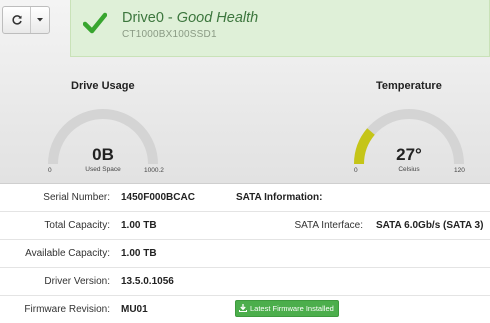 The width and height of the screenshot is (490, 323). Describe the element at coordinates (77, 281) in the screenshot. I see `driver-version-label: Driver Version:` at that location.